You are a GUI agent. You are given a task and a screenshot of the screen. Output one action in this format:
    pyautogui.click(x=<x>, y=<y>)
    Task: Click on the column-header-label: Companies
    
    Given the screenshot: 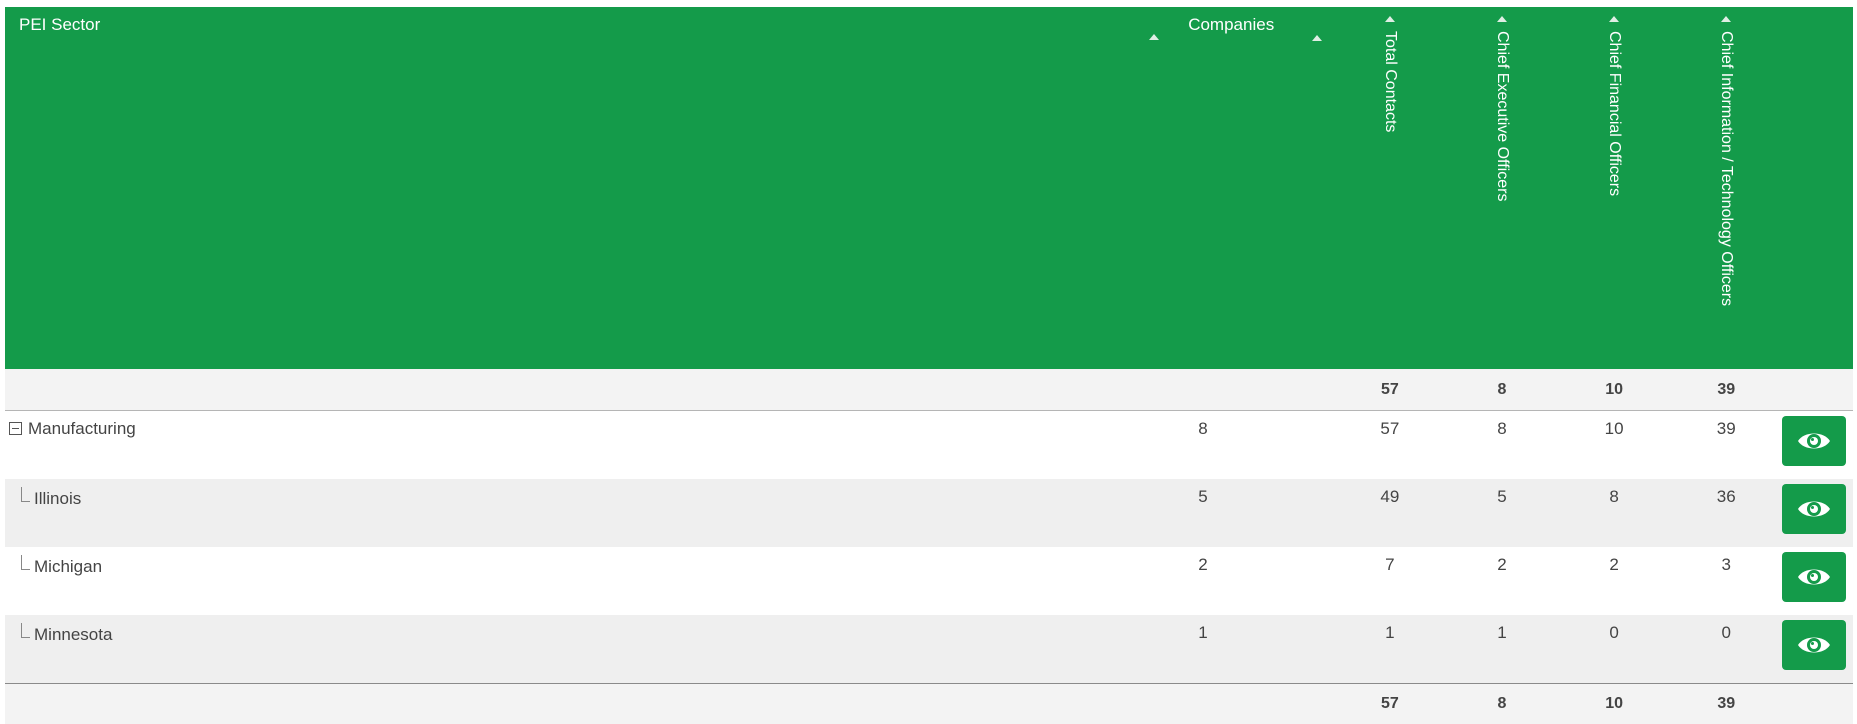 What is the action you would take?
    pyautogui.click(x=1231, y=25)
    